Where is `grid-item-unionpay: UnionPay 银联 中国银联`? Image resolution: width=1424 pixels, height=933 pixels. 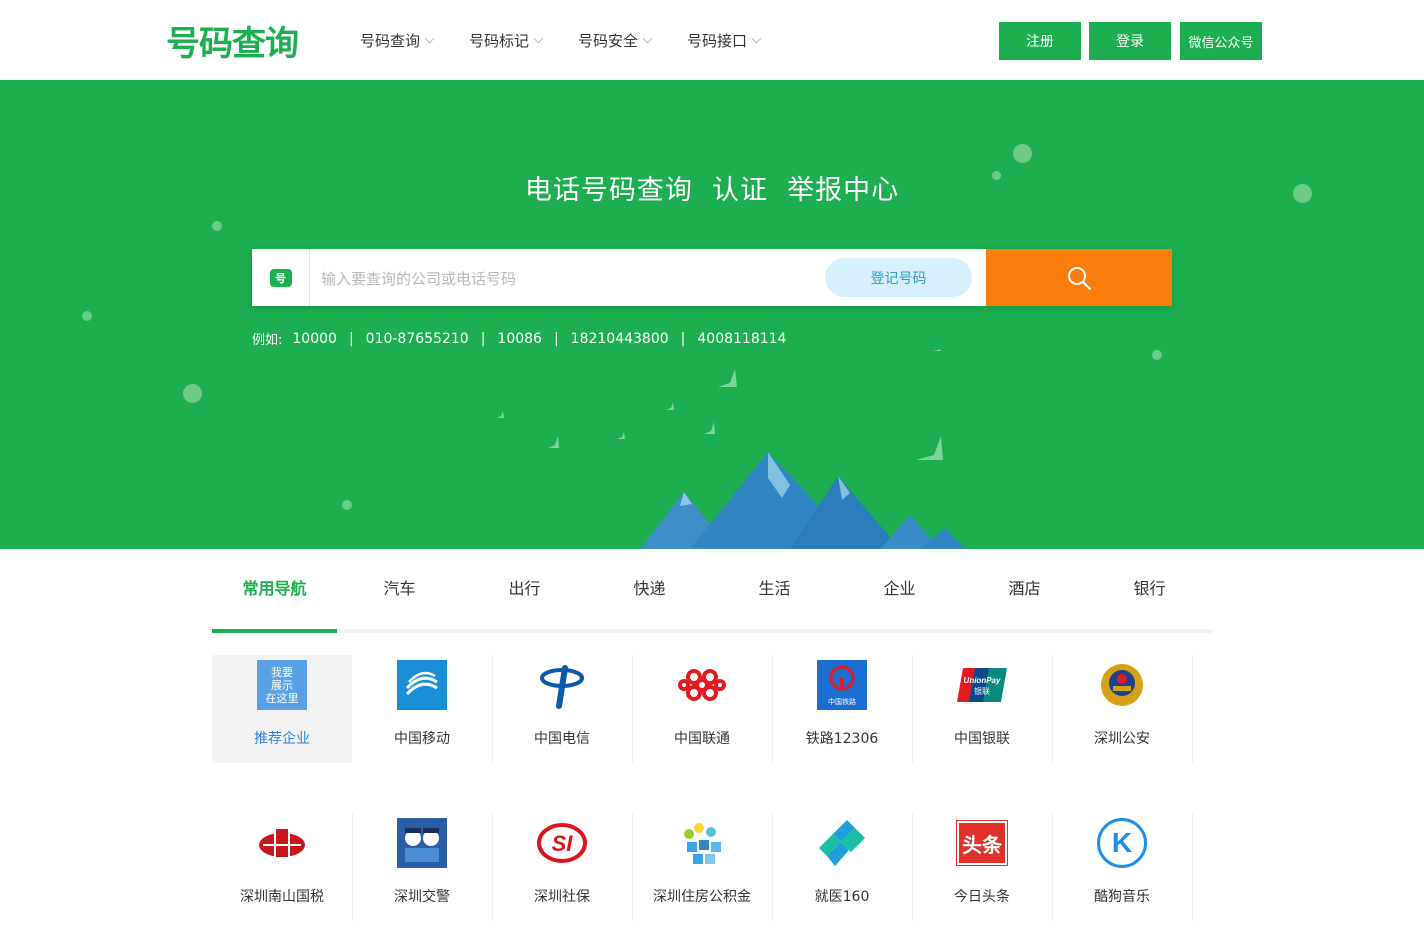
grid-item-unionpay: UnionPay 银联 中国银联 is located at coordinates (982, 709).